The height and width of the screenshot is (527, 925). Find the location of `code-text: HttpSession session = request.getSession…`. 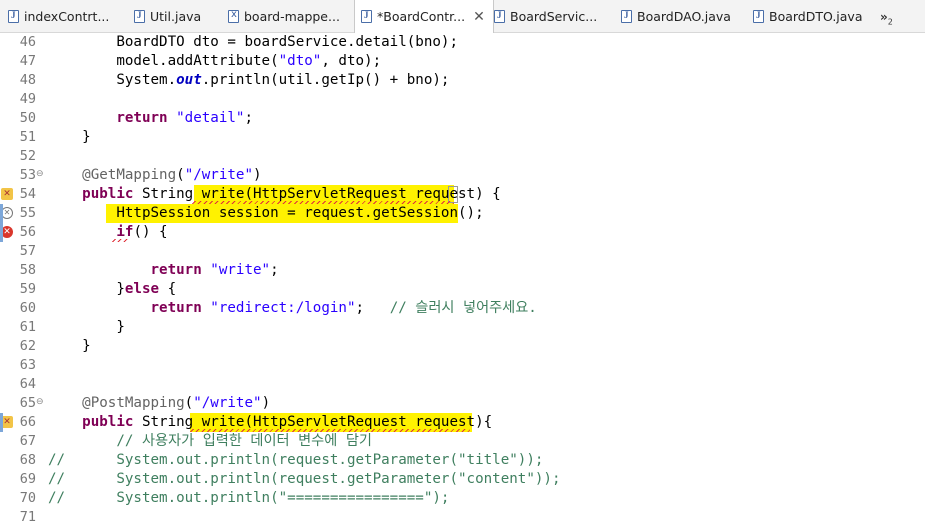

code-text: HttpSession session = request.getSession… is located at coordinates (265, 213).